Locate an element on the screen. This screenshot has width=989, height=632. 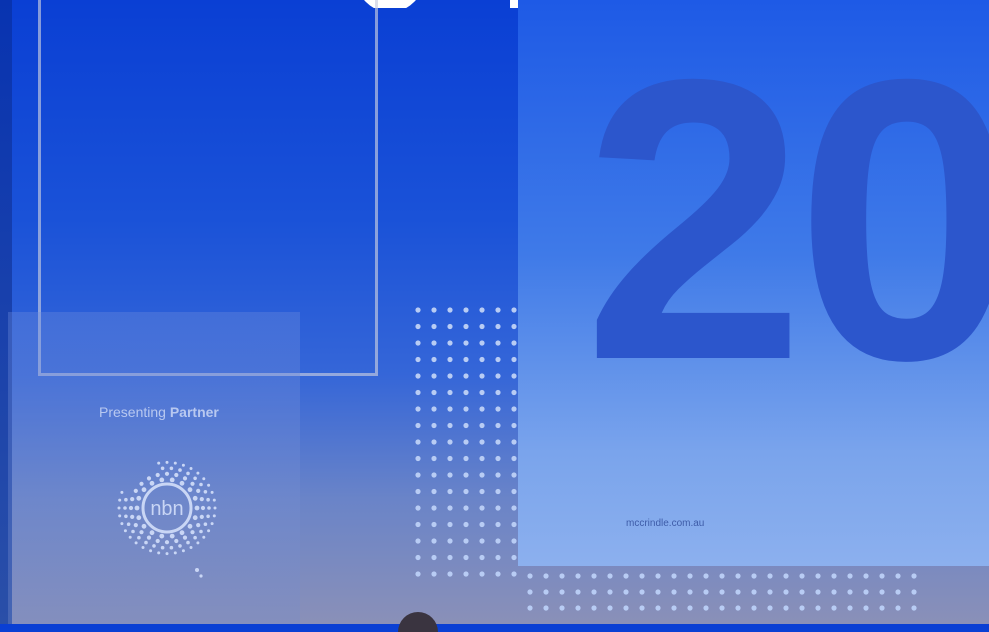
presenting-partner-label: Presenting Partner is located at coordinates (159, 412).